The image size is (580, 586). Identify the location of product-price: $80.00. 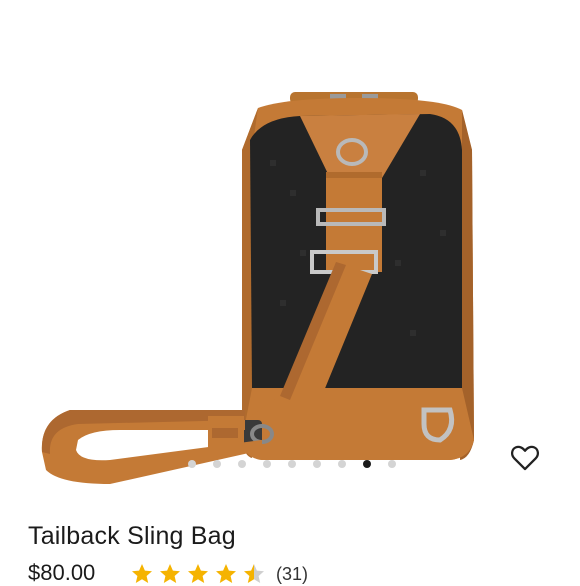
(62, 572).